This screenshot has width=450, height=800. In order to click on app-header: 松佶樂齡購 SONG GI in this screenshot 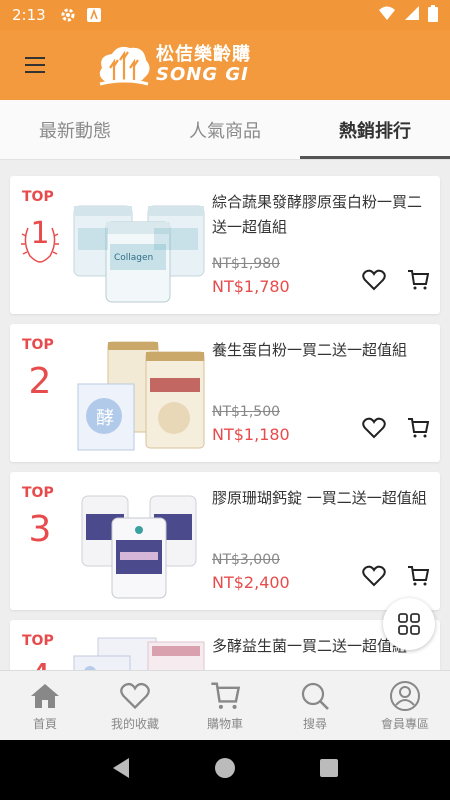, I will do `click(225, 65)`.